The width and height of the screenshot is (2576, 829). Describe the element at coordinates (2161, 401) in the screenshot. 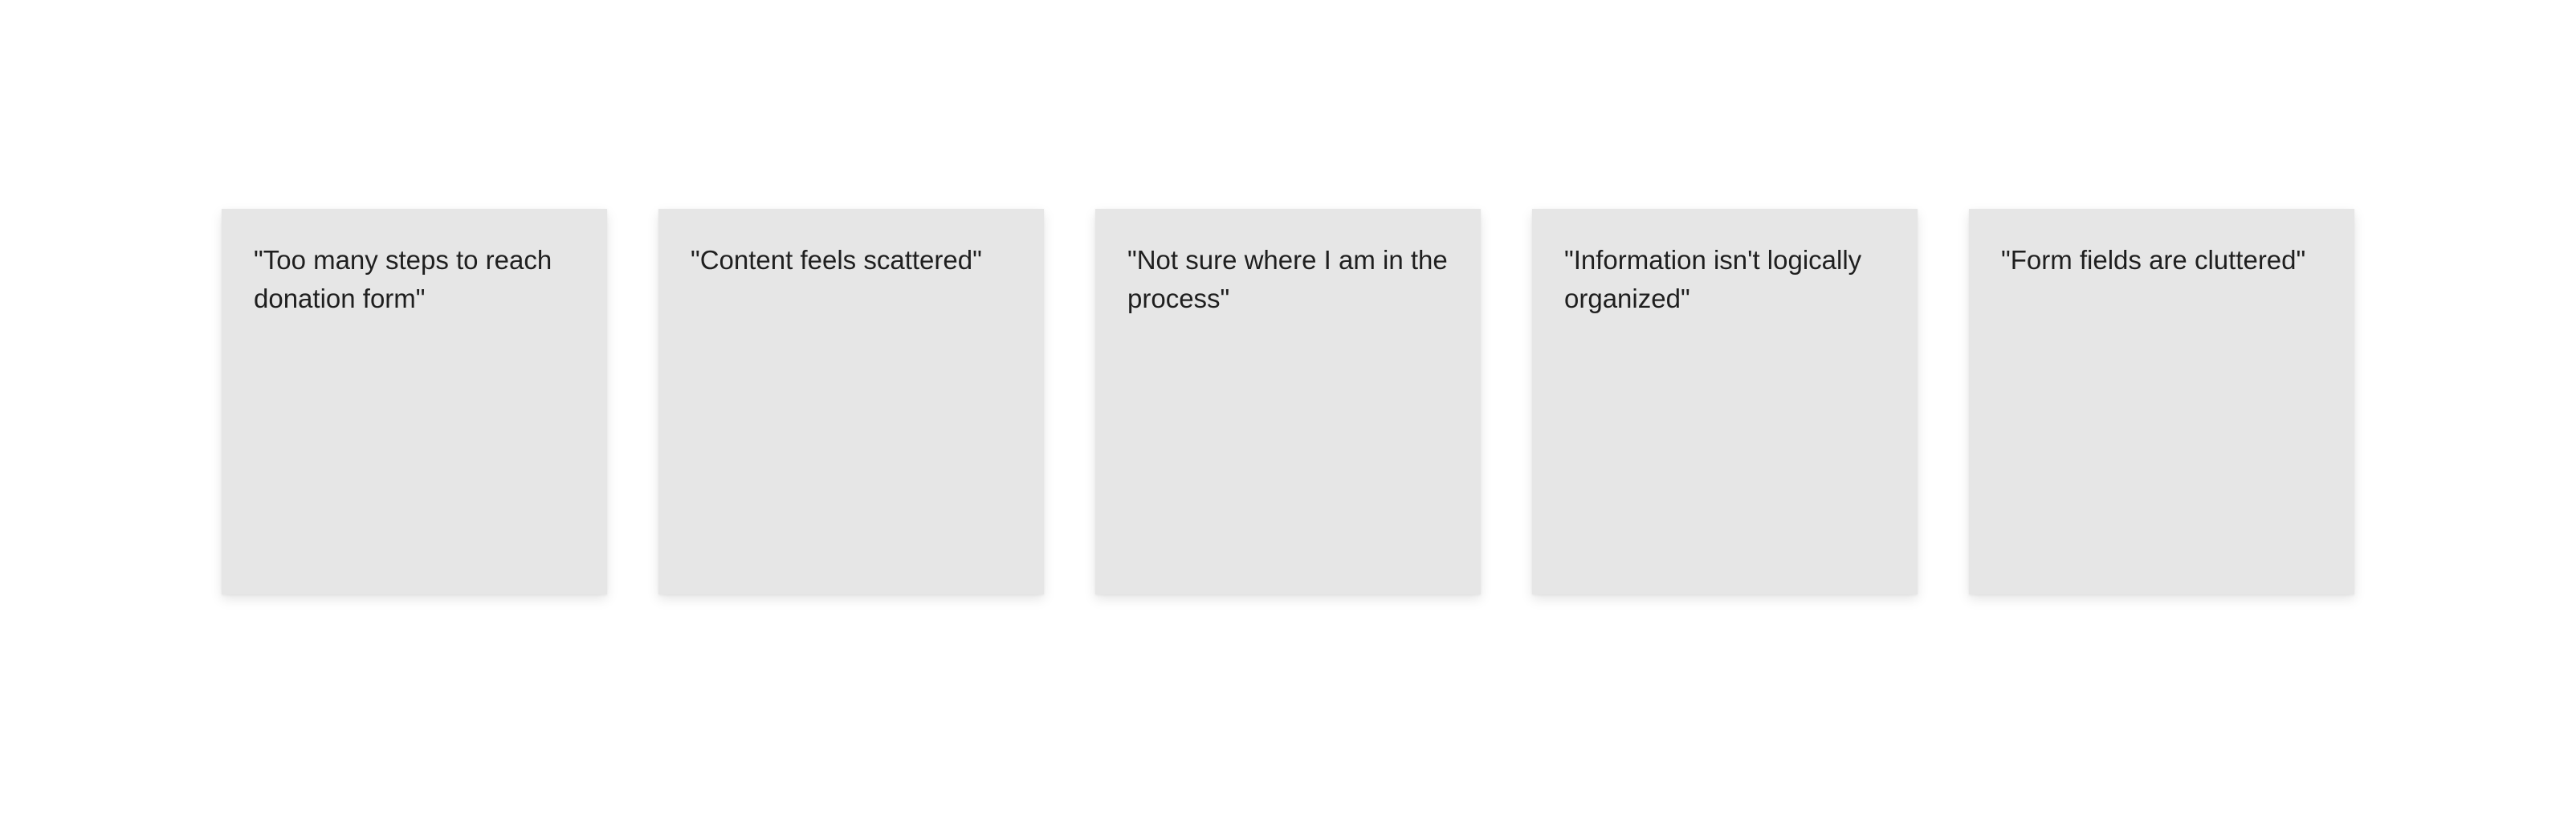

I see `sticky-note: "Form fields are cluttered"` at that location.